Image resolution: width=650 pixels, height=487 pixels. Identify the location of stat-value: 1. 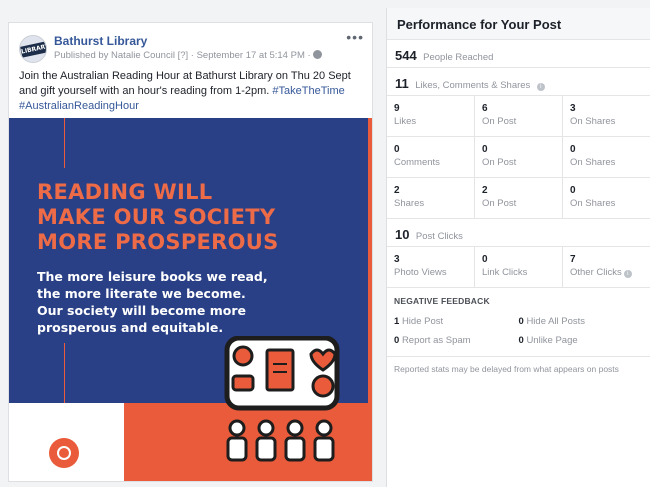
(397, 321).